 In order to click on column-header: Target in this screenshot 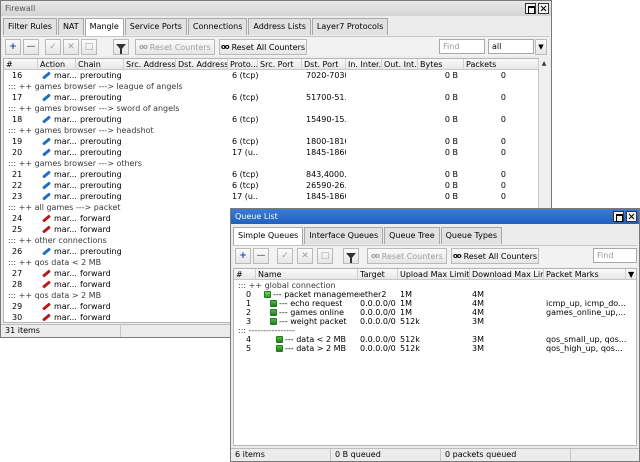, I will do `click(378, 274)`.